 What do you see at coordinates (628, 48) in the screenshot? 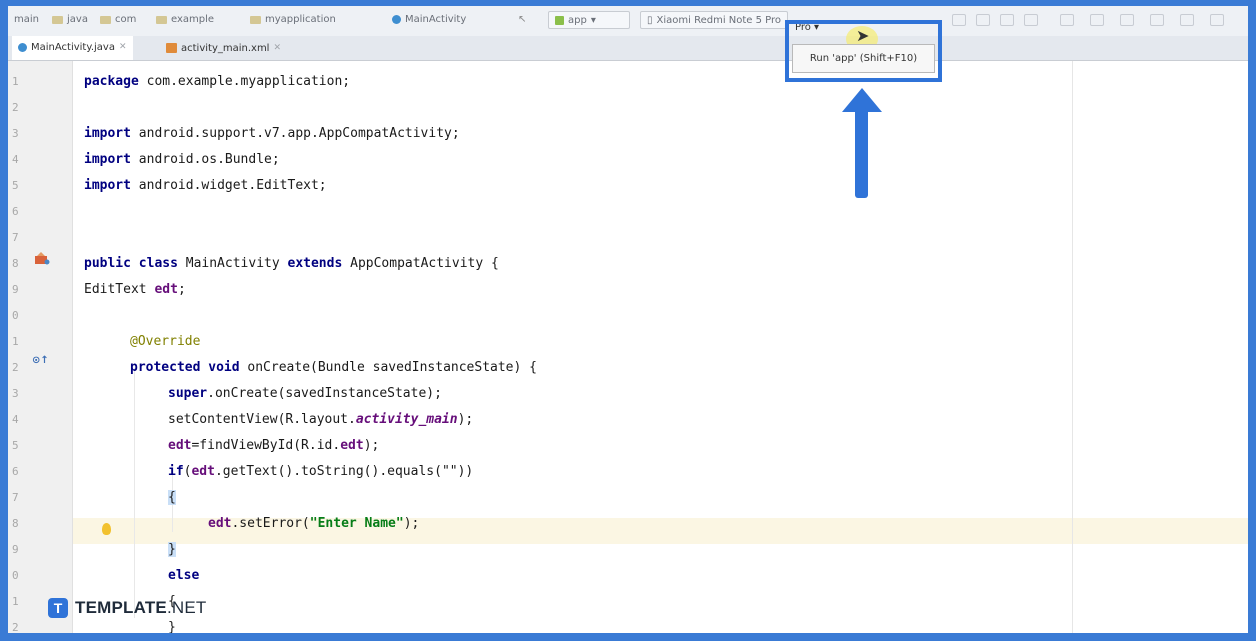
I see `editor-tabs: MainActivity.java ✕ activity_main.xml ✕` at bounding box center [628, 48].